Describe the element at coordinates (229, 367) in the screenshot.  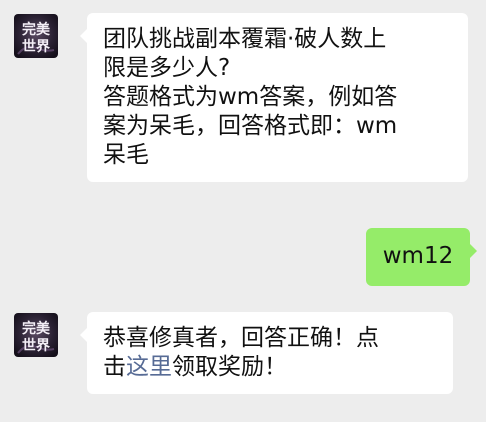
I see `message-text-suffix: 领取奖励！` at that location.